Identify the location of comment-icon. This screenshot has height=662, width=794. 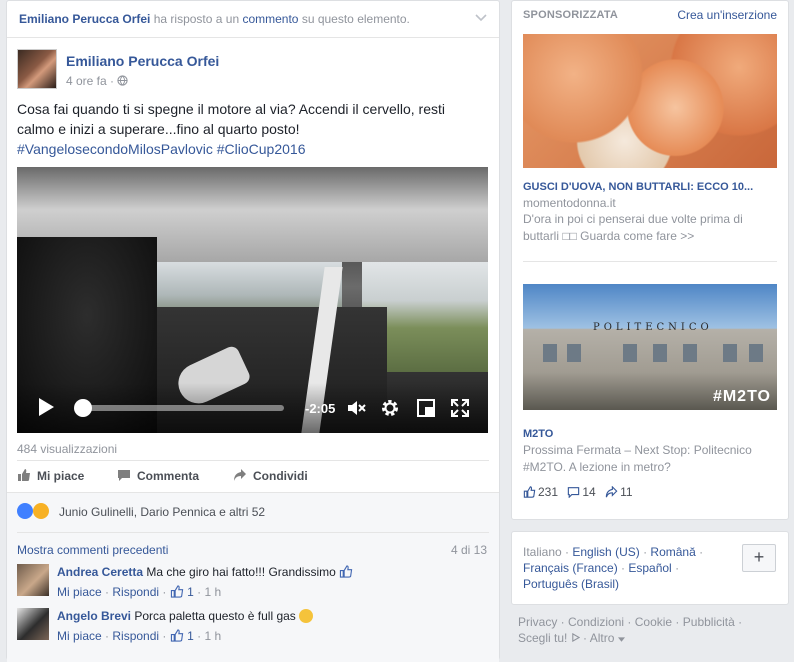
(574, 492).